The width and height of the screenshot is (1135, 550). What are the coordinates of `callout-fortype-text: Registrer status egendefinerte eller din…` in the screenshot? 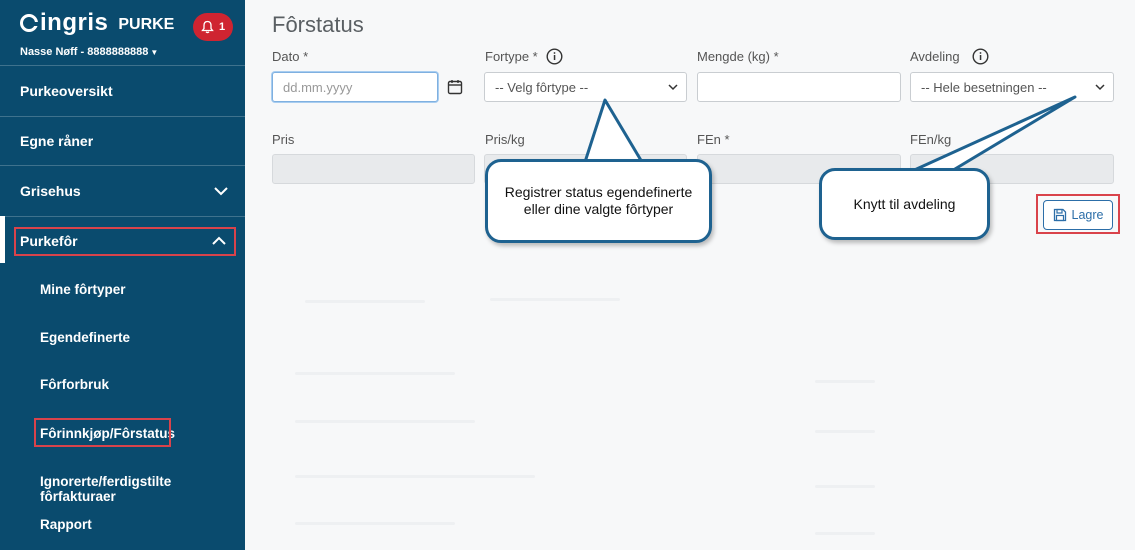 It's located at (598, 200).